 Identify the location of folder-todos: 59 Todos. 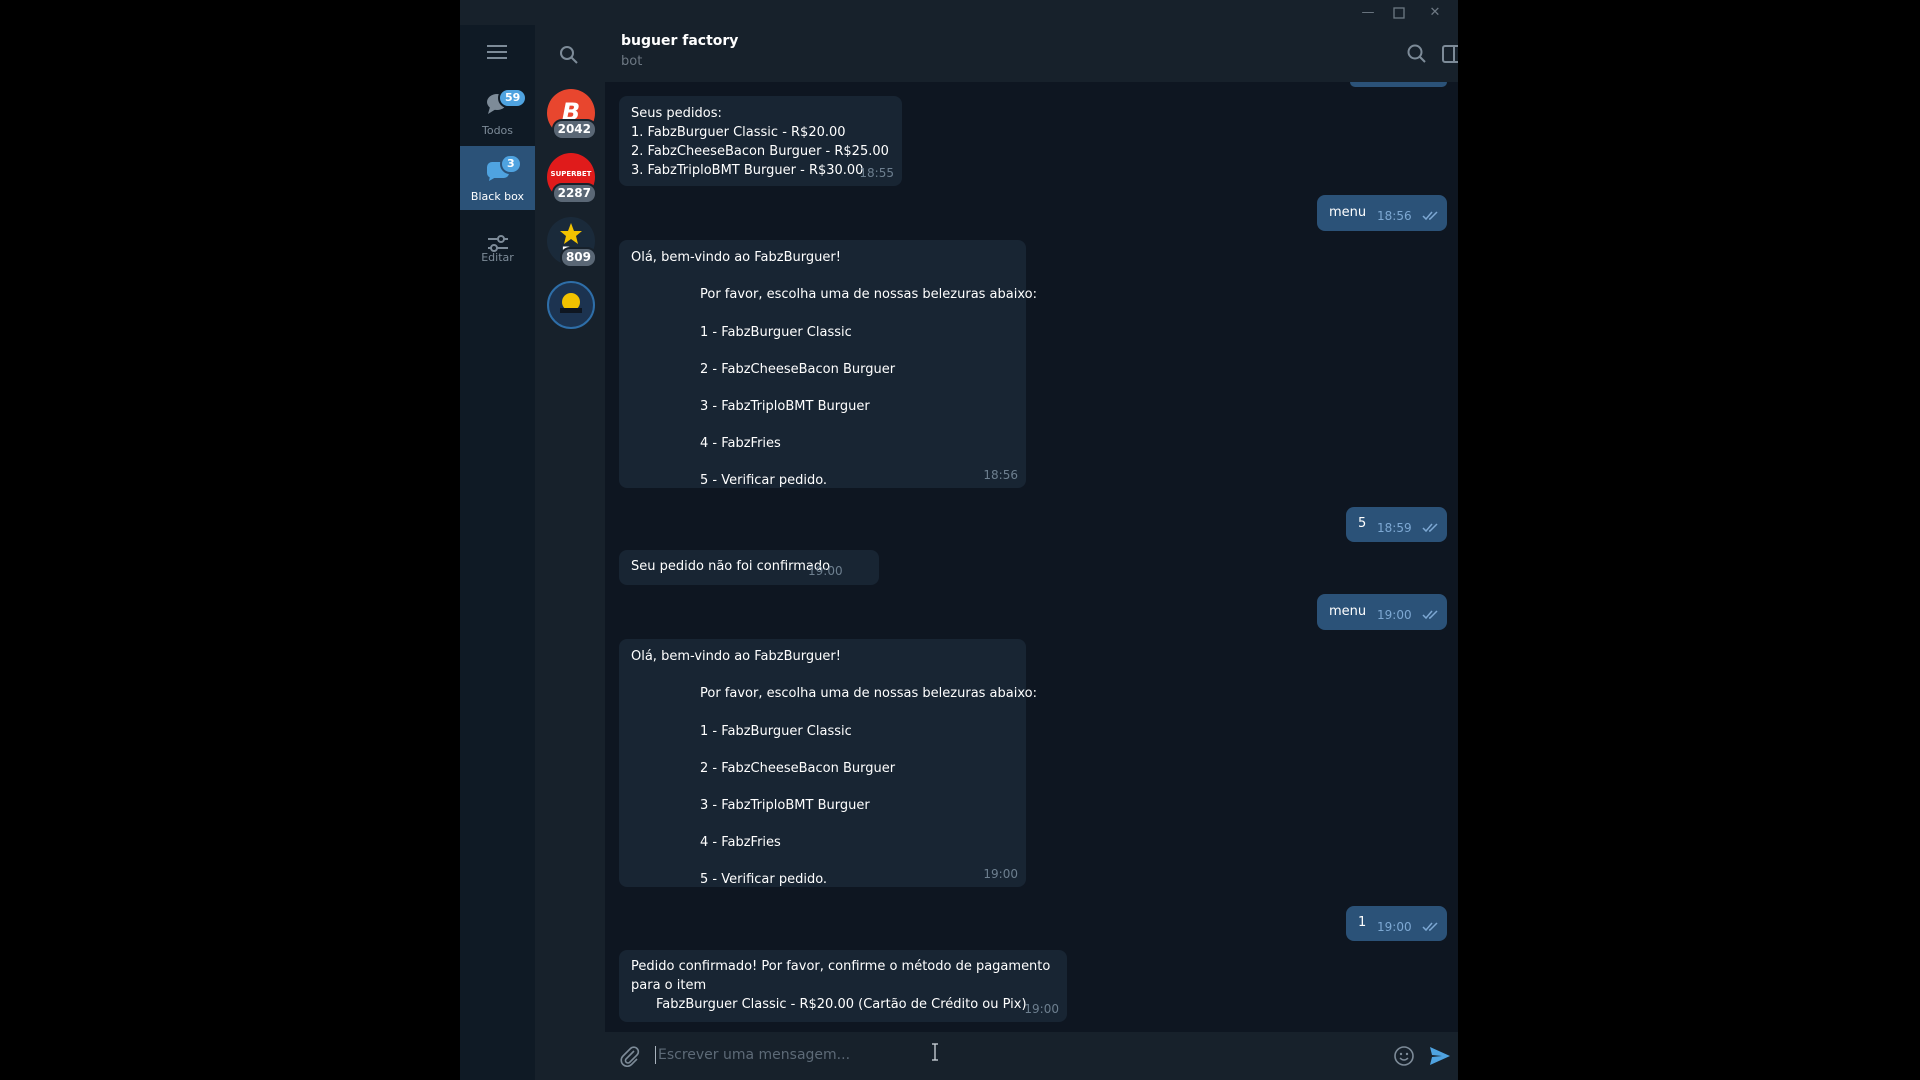
(497, 112).